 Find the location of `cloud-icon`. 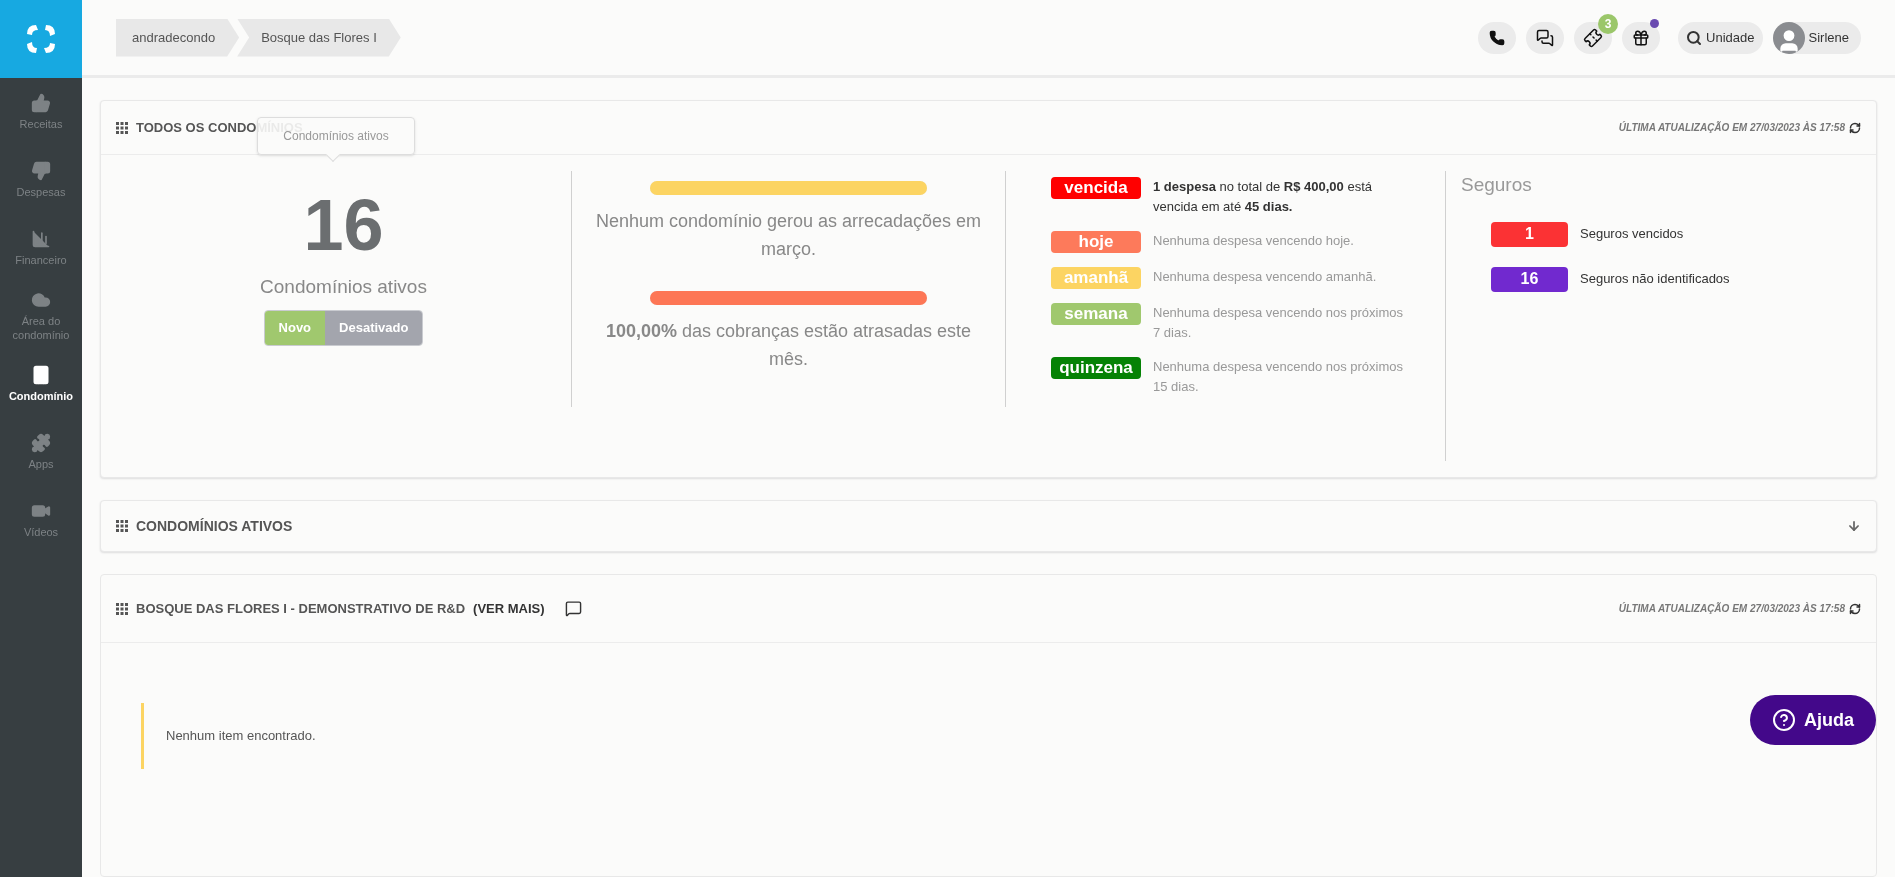

cloud-icon is located at coordinates (41, 300).